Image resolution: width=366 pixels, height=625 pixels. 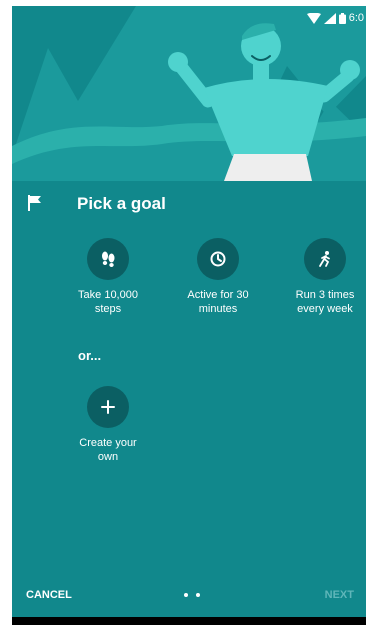 I want to click on footsteps-icon, so click(x=108, y=259).